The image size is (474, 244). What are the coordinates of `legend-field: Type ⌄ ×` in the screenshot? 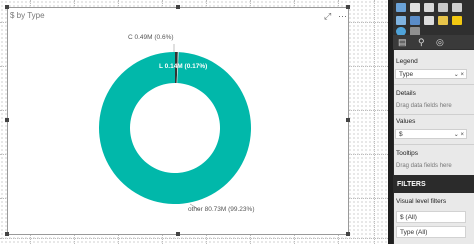 It's located at (431, 74).